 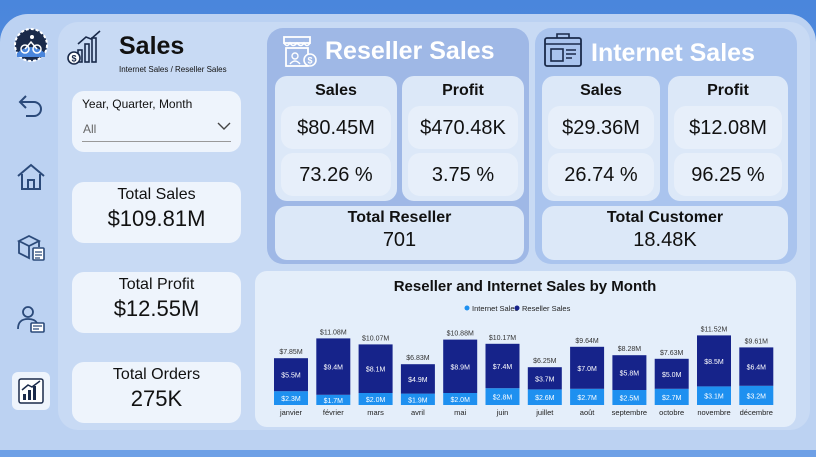 I want to click on x-tick-label: mars, so click(x=375, y=412).